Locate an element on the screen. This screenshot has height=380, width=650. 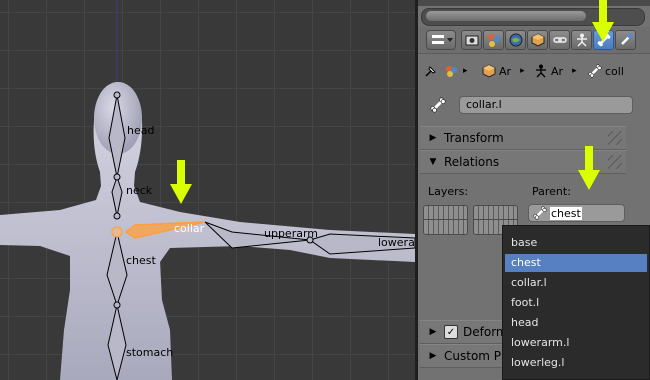
bone-crumb: coll is located at coordinates (606, 71).